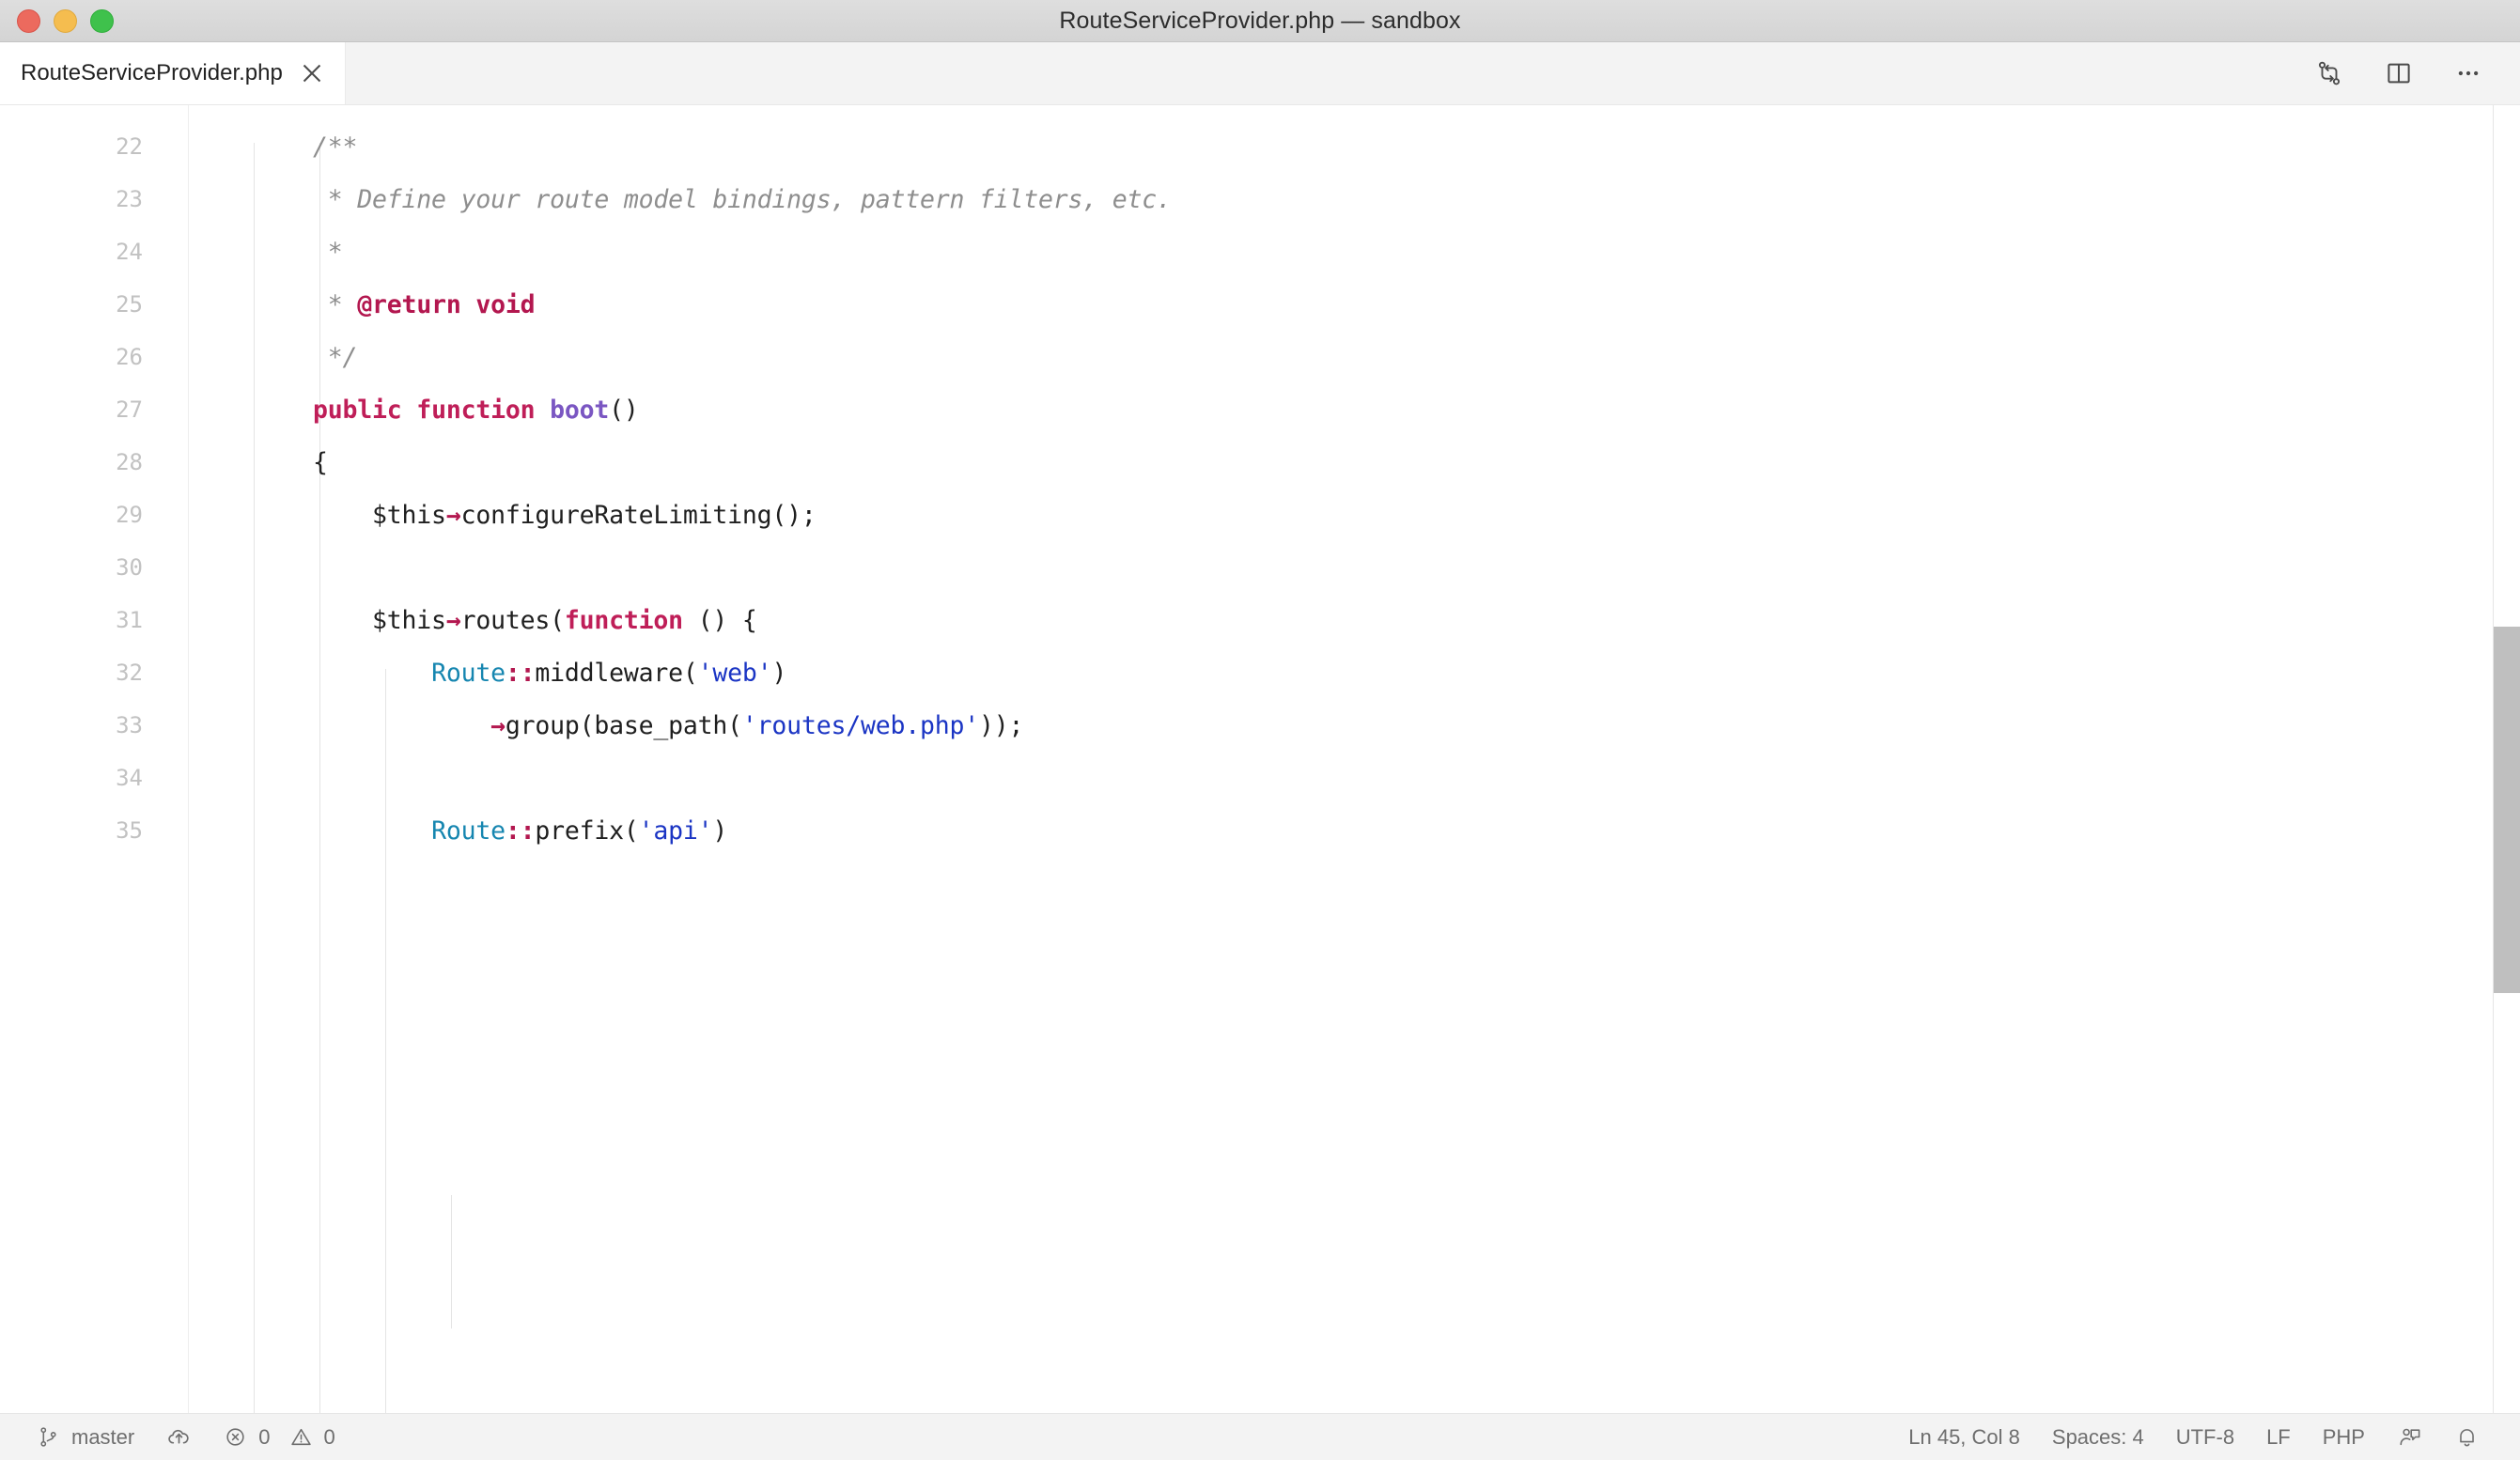 This screenshot has width=2520, height=1460. I want to click on code-line-content: →group(base_path('routes/web.php'));, so click(1387, 725).